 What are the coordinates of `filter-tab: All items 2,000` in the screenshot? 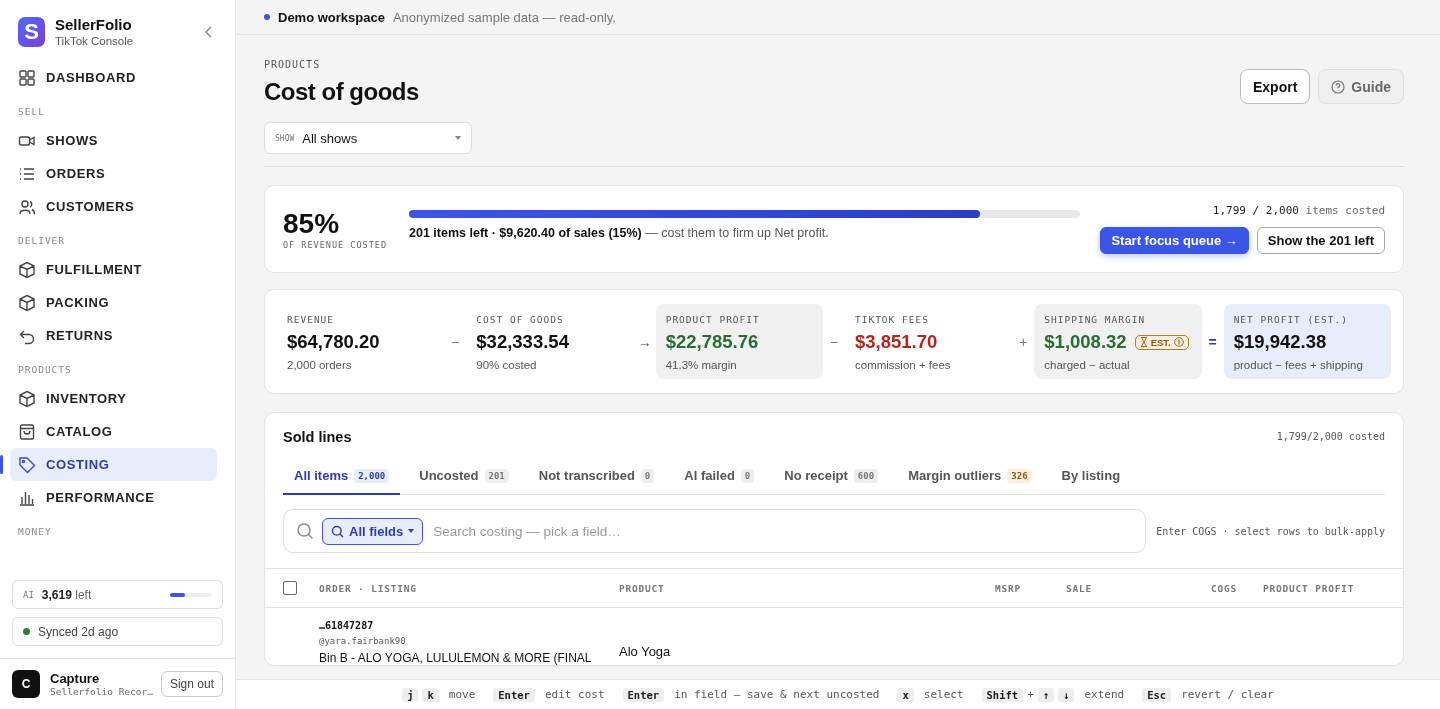 It's located at (342, 478).